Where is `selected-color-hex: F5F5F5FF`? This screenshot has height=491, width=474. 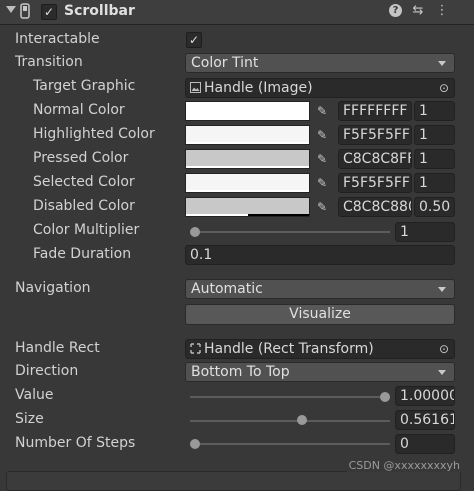 selected-color-hex: F5F5F5FF is located at coordinates (375, 183).